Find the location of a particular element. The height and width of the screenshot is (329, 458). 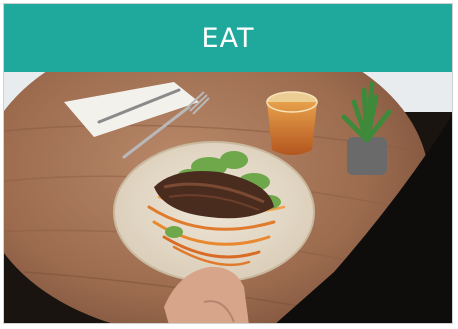

drink-glass is located at coordinates (292, 128).